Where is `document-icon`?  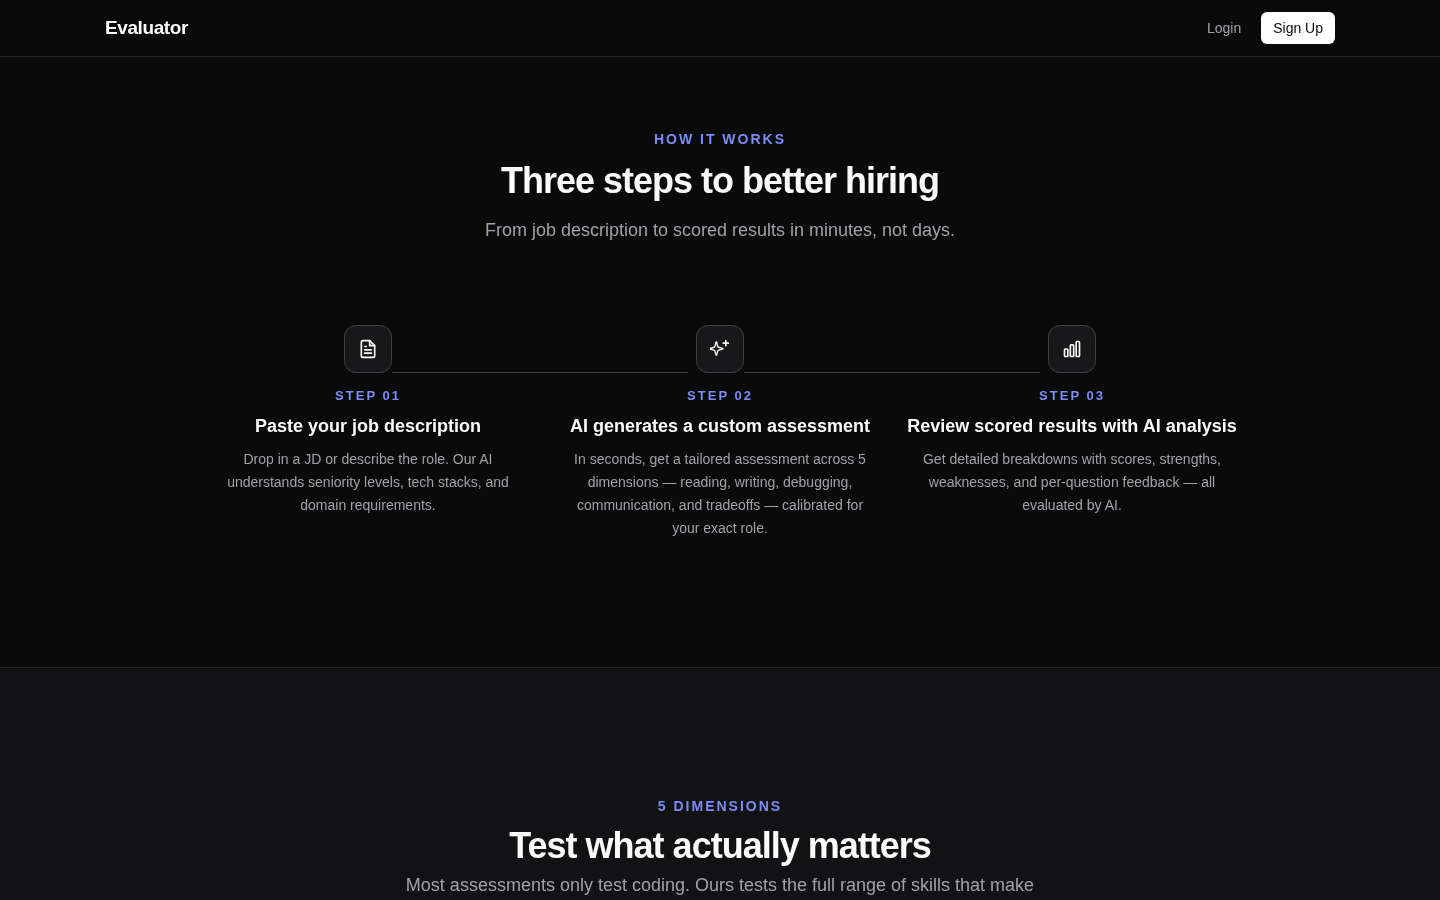
document-icon is located at coordinates (368, 349).